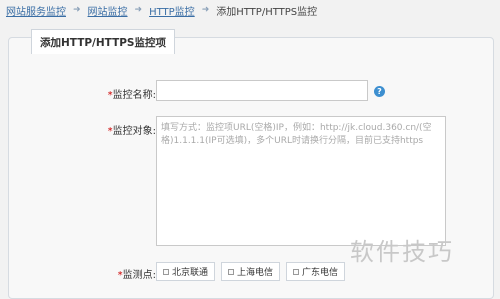  What do you see at coordinates (267, 12) in the screenshot?
I see `breadcrumb-current: 添加HTTP/HTTPS监控` at bounding box center [267, 12].